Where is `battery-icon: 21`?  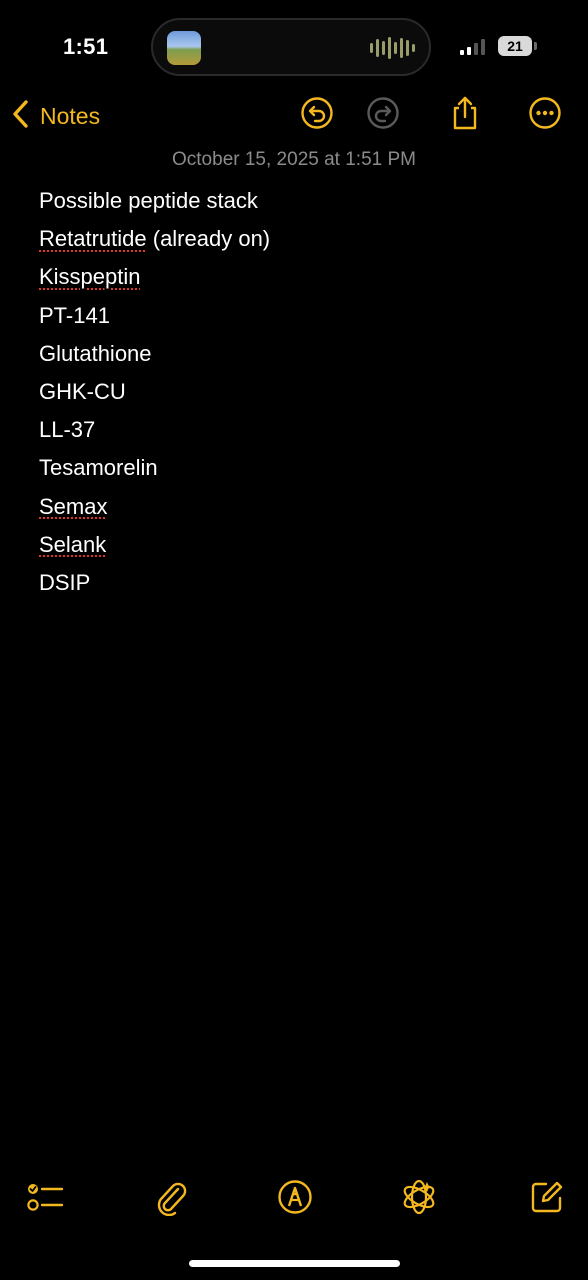
battery-icon: 21 is located at coordinates (515, 46).